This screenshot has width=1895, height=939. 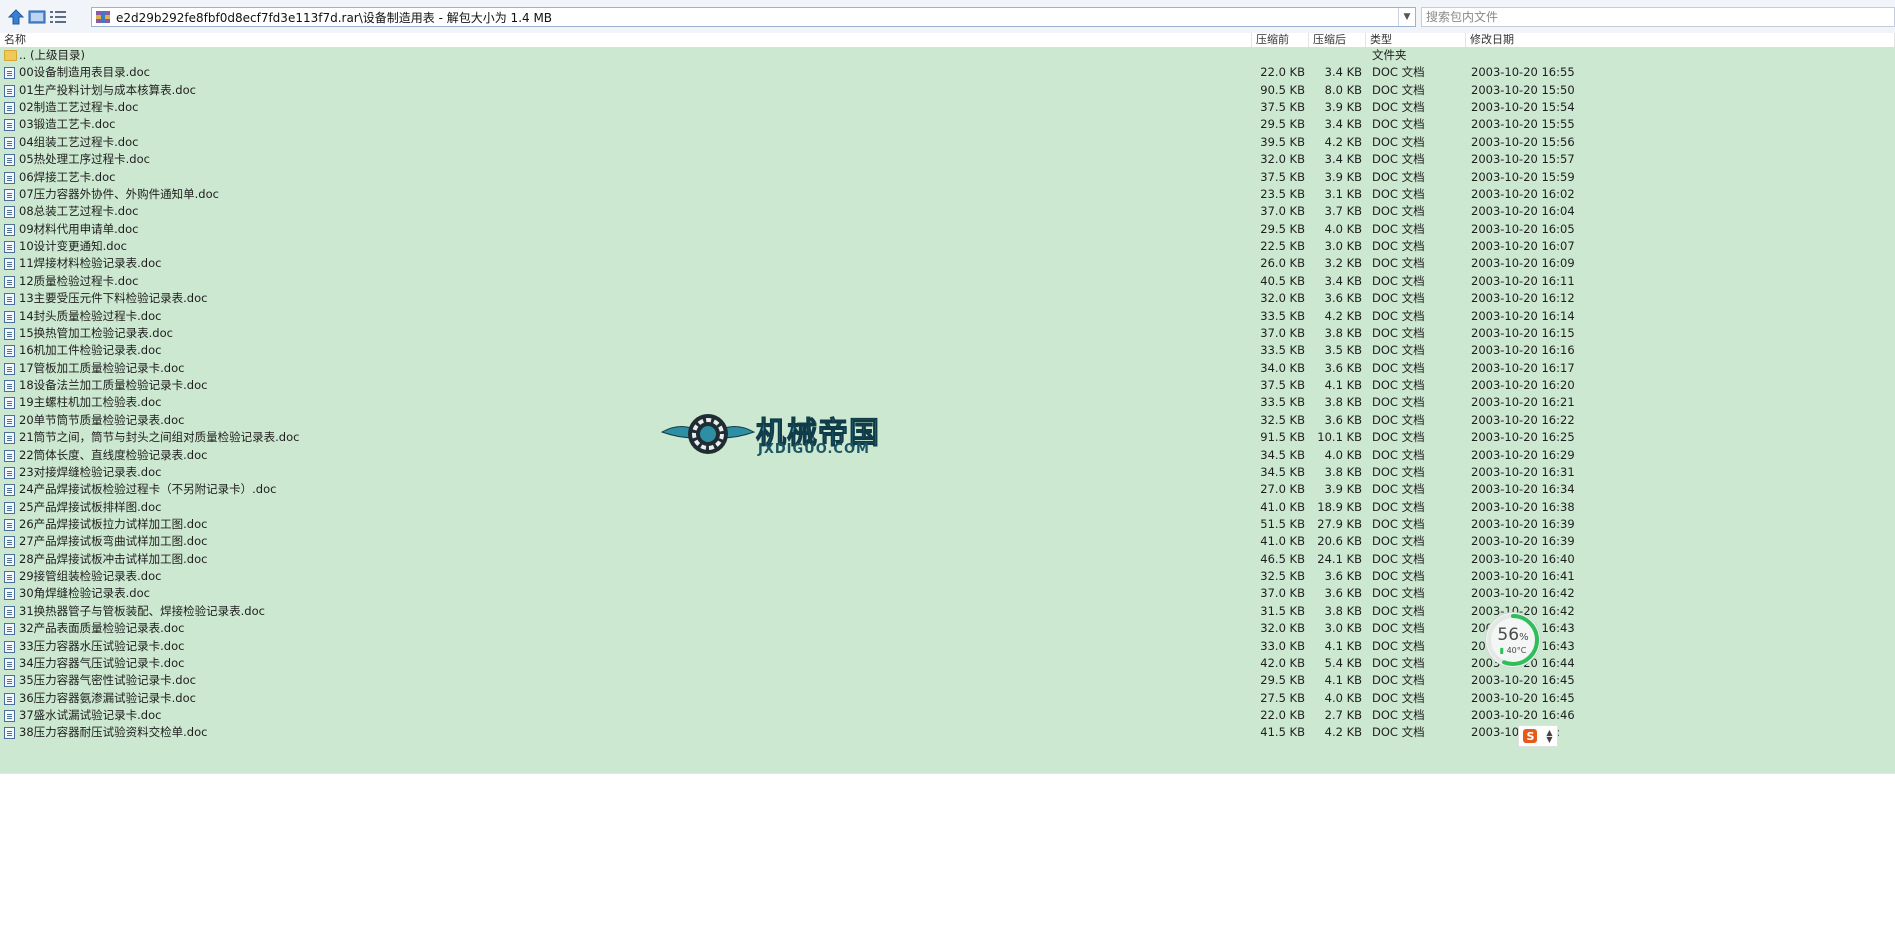 I want to click on file-size-before: 37.0 KB, so click(x=1282, y=332).